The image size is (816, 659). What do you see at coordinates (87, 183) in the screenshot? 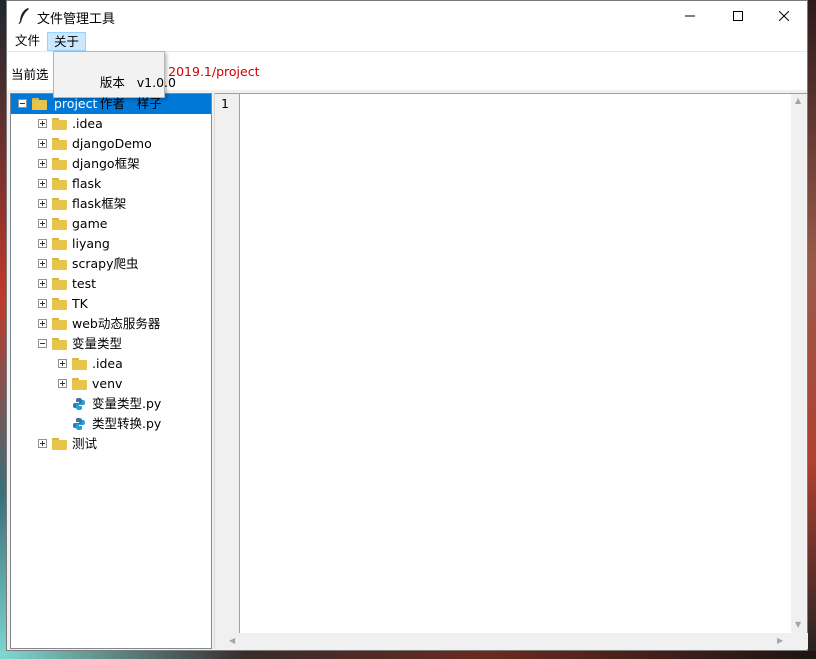
I see `tree-item-label: flask` at bounding box center [87, 183].